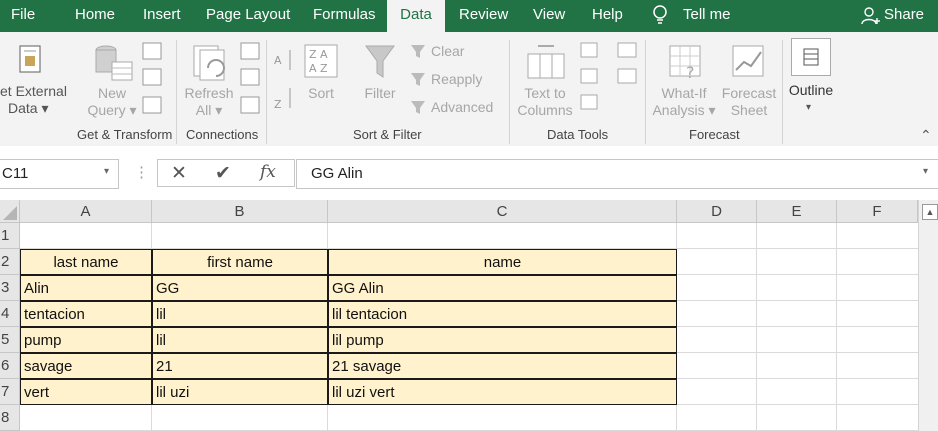  What do you see at coordinates (607, 16) in the screenshot?
I see `tab-help: Help` at bounding box center [607, 16].